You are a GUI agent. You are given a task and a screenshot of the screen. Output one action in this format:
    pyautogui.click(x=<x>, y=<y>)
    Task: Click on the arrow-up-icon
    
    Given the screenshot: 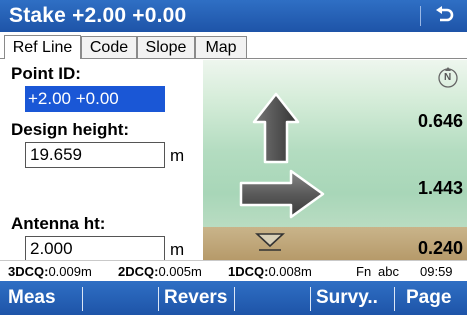 What is the action you would take?
    pyautogui.click(x=276, y=128)
    